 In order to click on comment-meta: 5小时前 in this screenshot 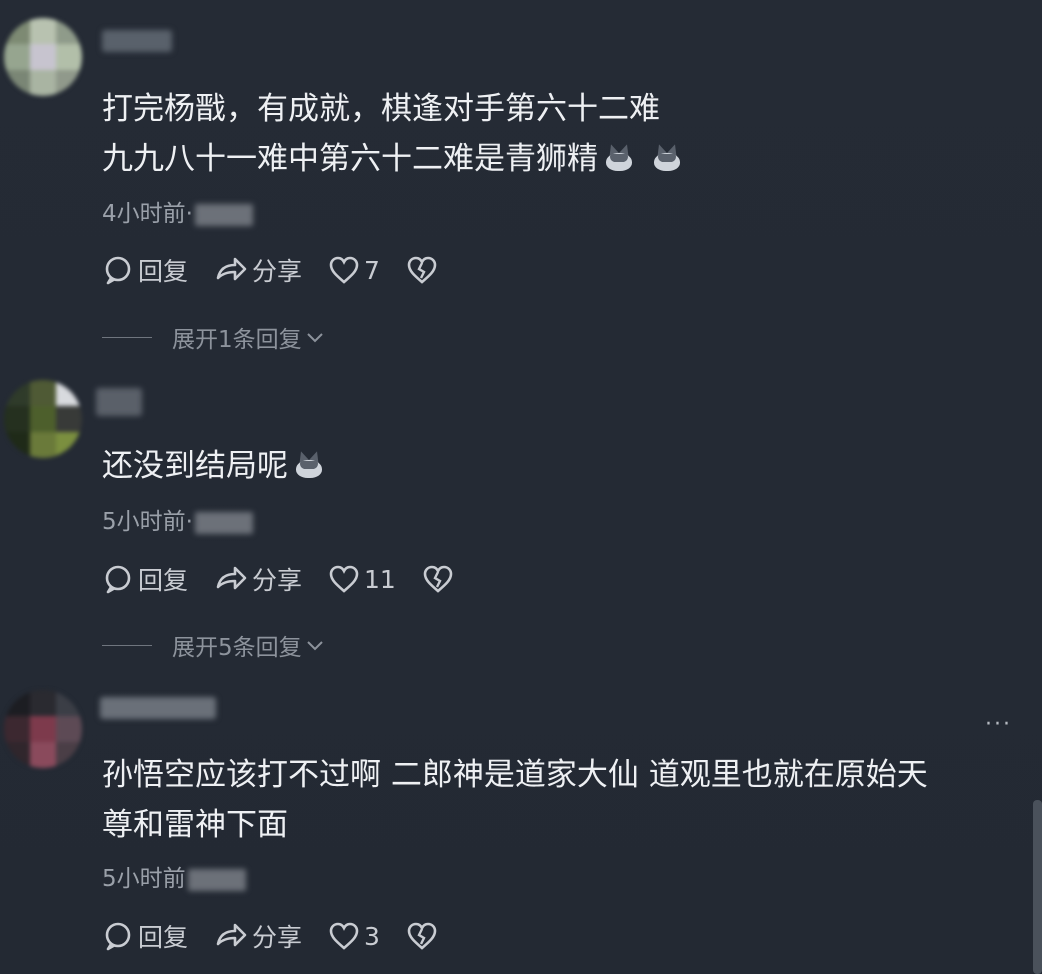, I will do `click(174, 876)`.